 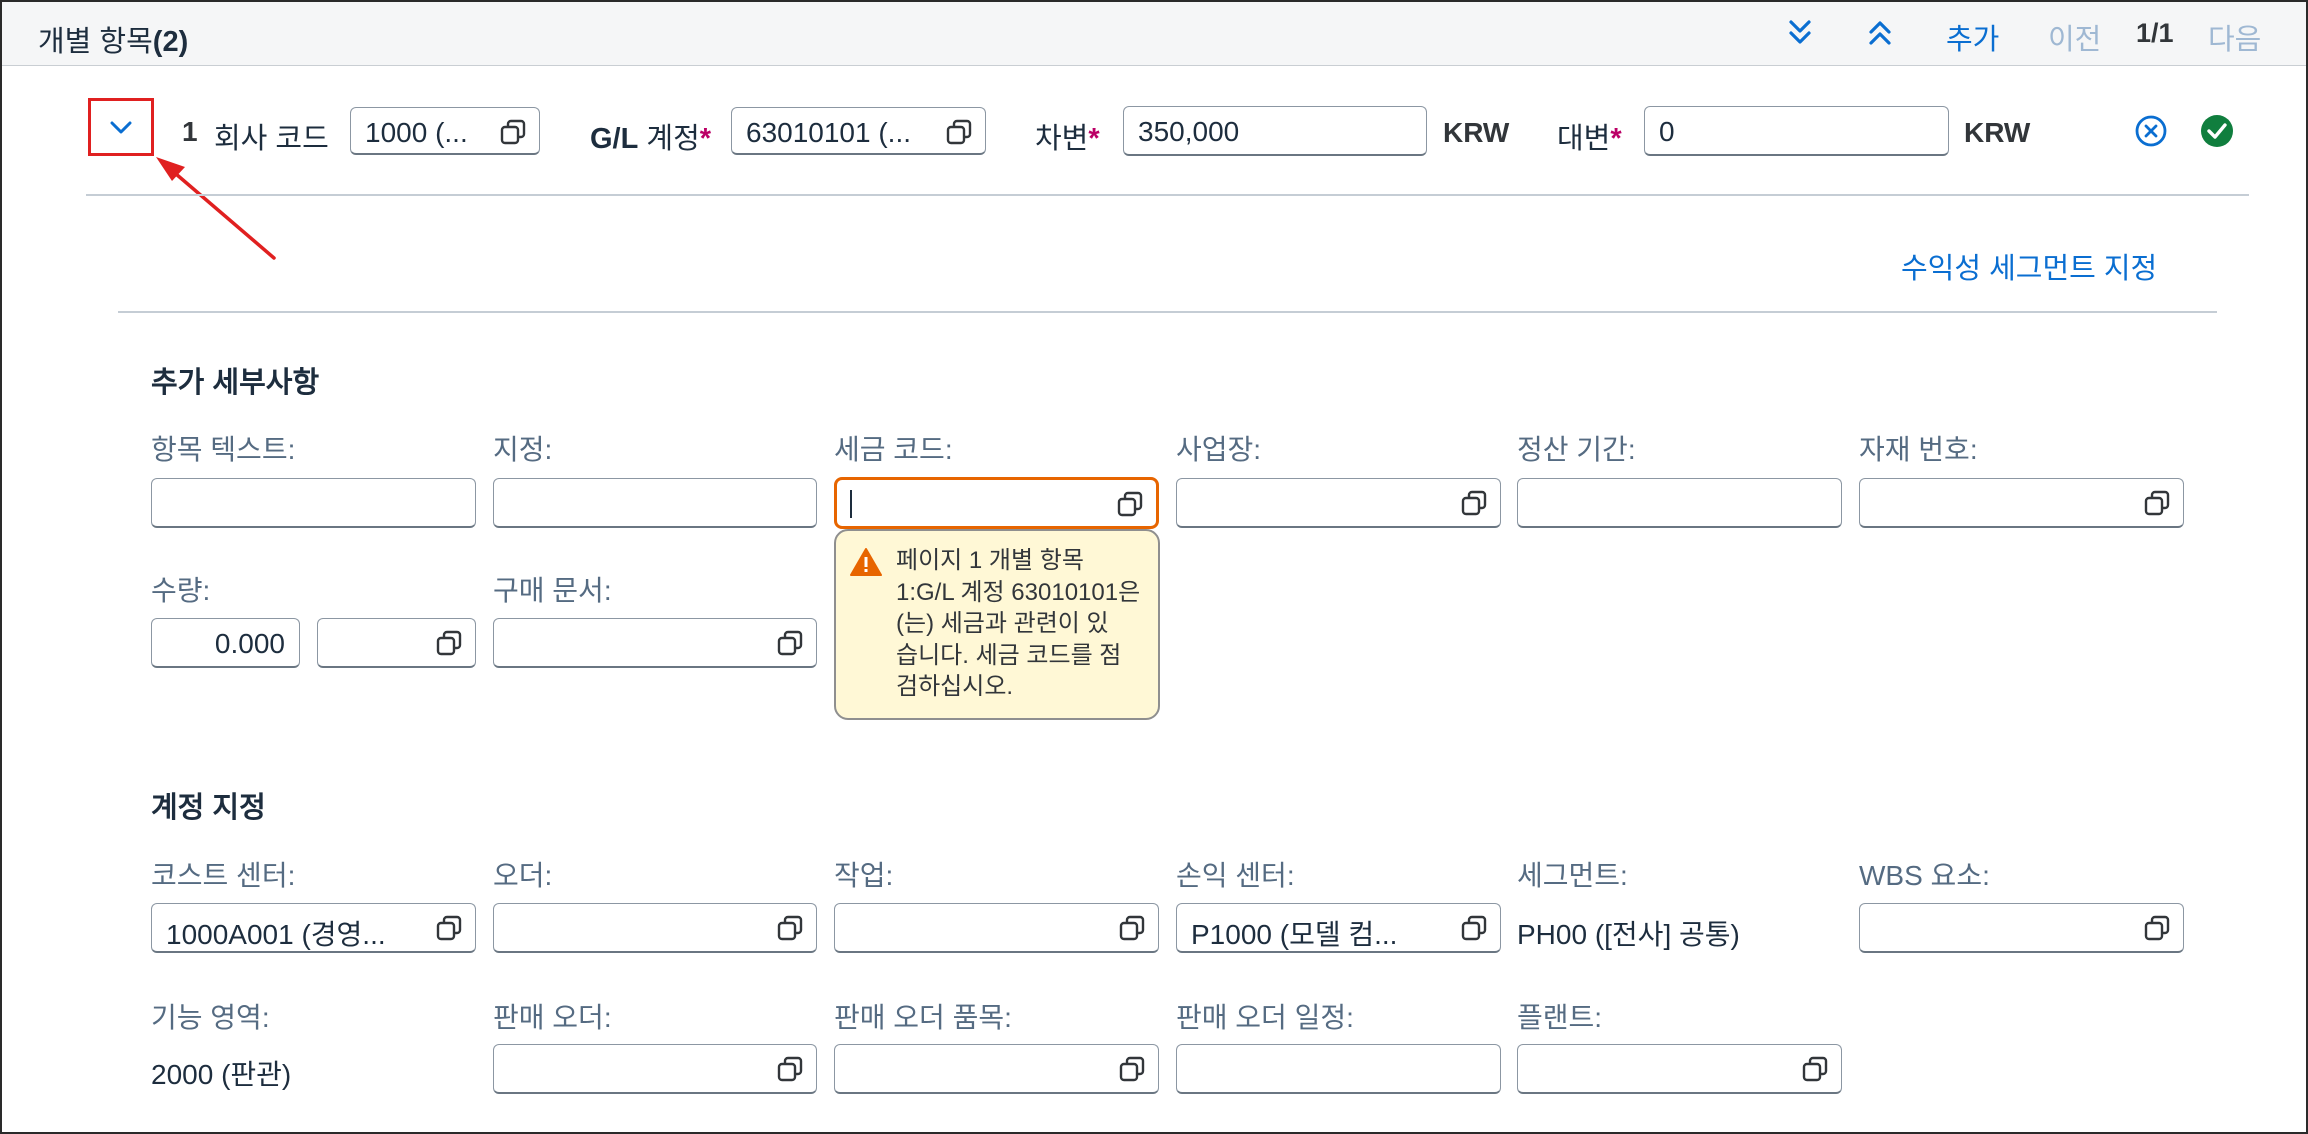 What do you see at coordinates (866, 562) in the screenshot?
I see `warning-icon` at bounding box center [866, 562].